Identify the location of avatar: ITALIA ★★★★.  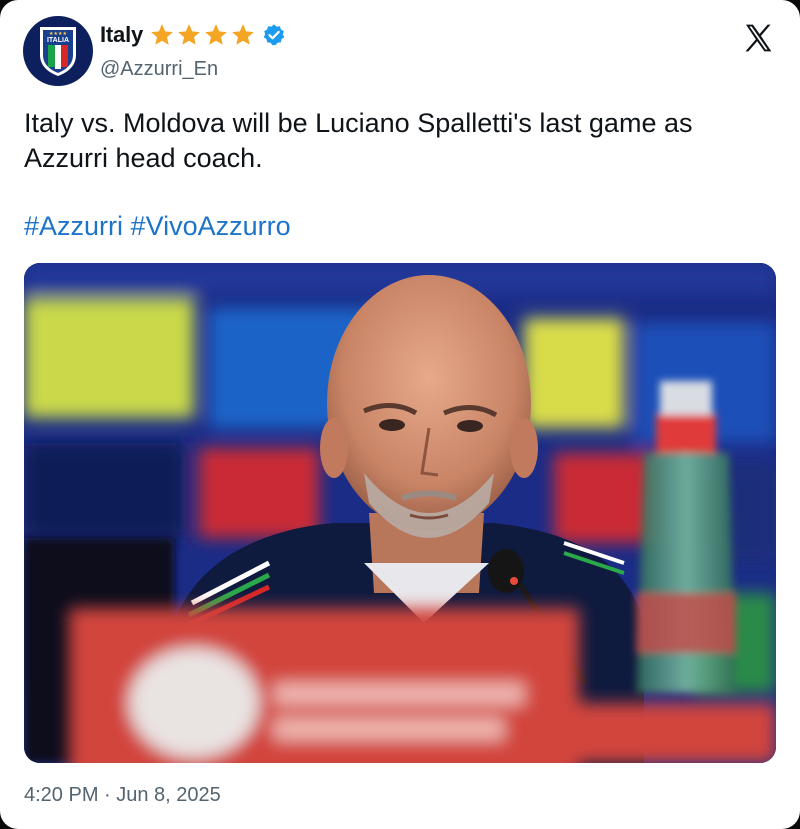
(58, 51).